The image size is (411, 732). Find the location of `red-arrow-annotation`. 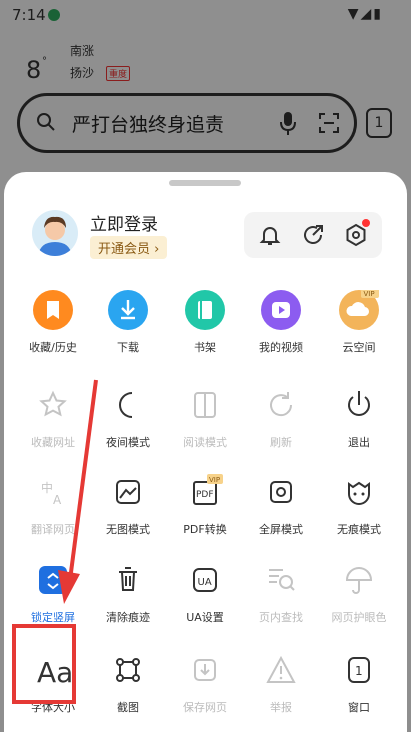

red-arrow-annotation is located at coordinates (78, 491).